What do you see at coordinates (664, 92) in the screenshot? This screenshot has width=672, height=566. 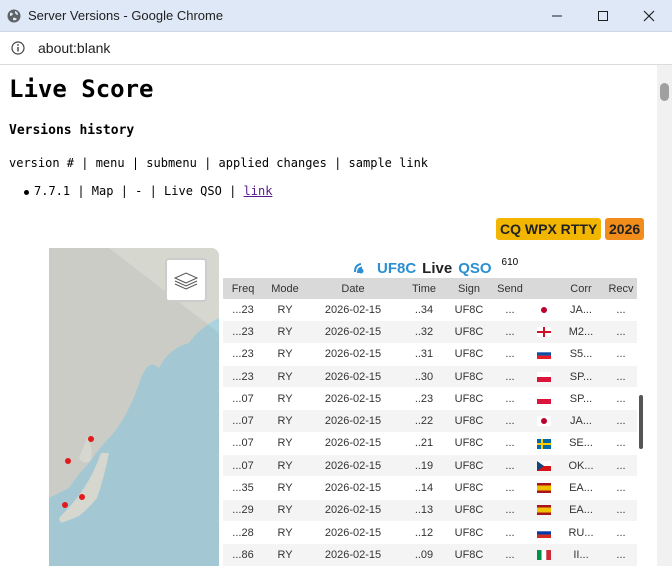 I see `page-scrollbar-thumb` at bounding box center [664, 92].